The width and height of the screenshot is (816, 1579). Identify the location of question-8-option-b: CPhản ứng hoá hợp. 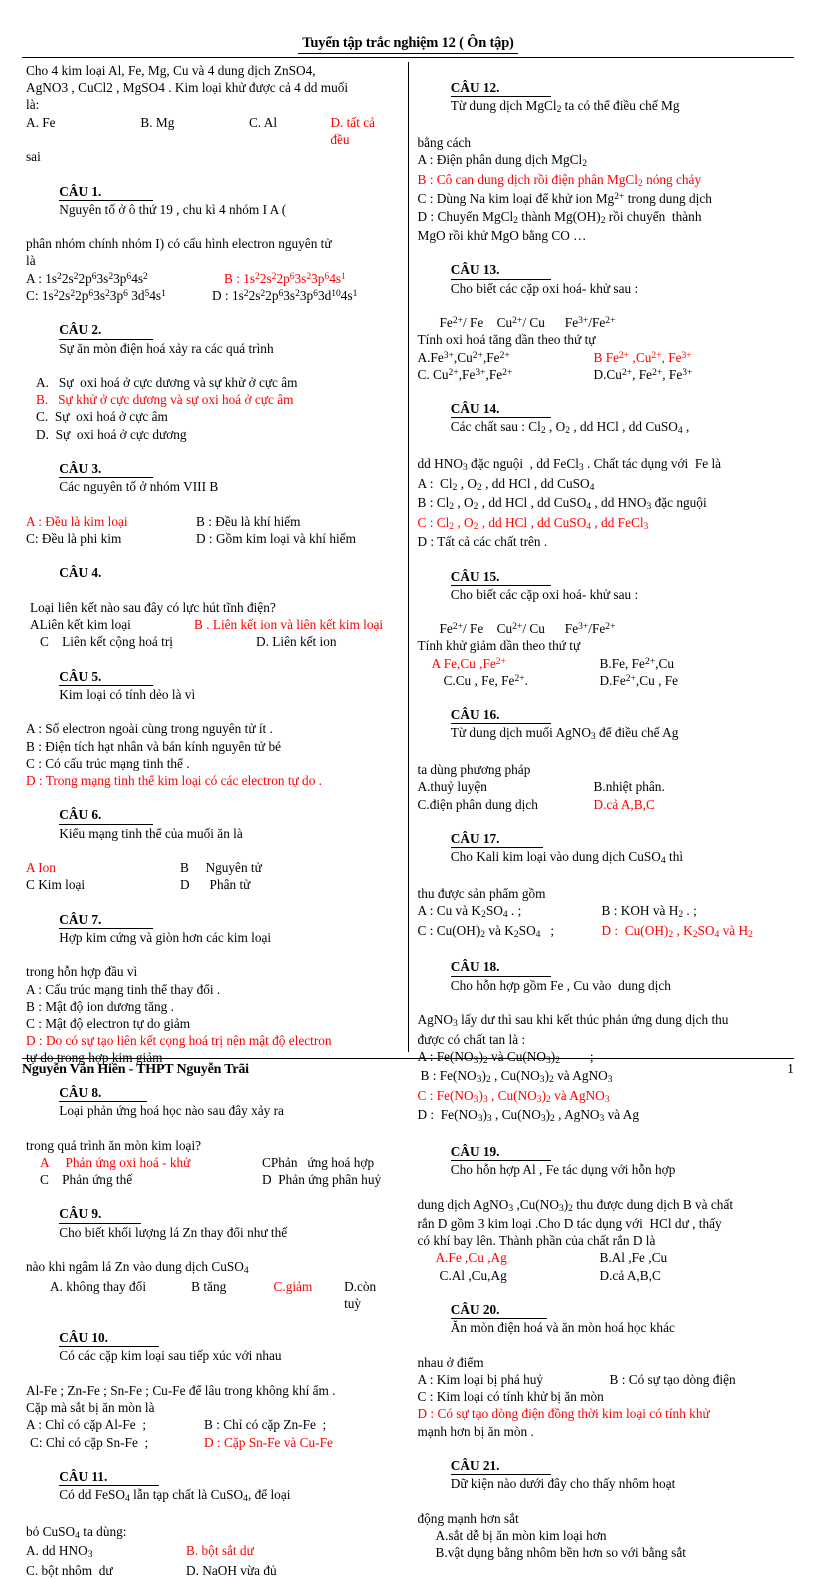
(318, 1162).